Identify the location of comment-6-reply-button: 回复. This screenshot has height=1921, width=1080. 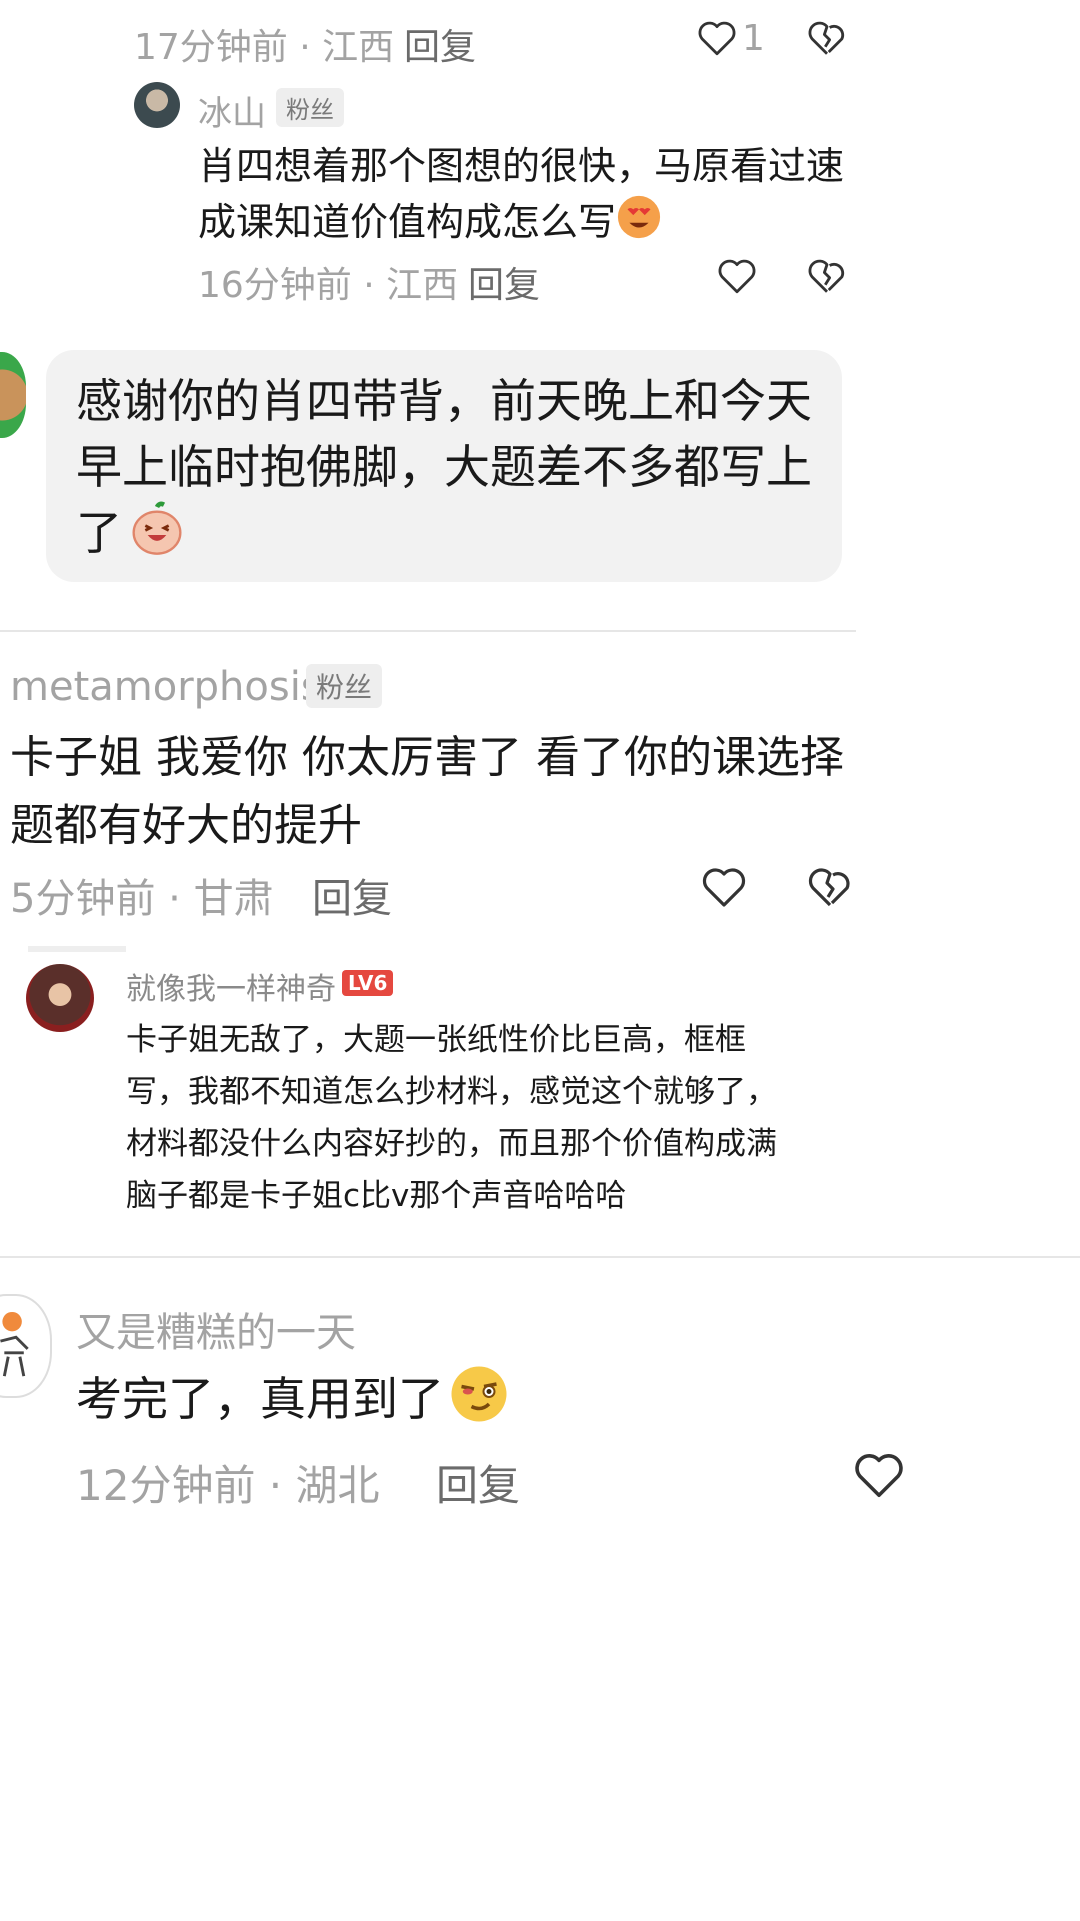
(478, 1482).